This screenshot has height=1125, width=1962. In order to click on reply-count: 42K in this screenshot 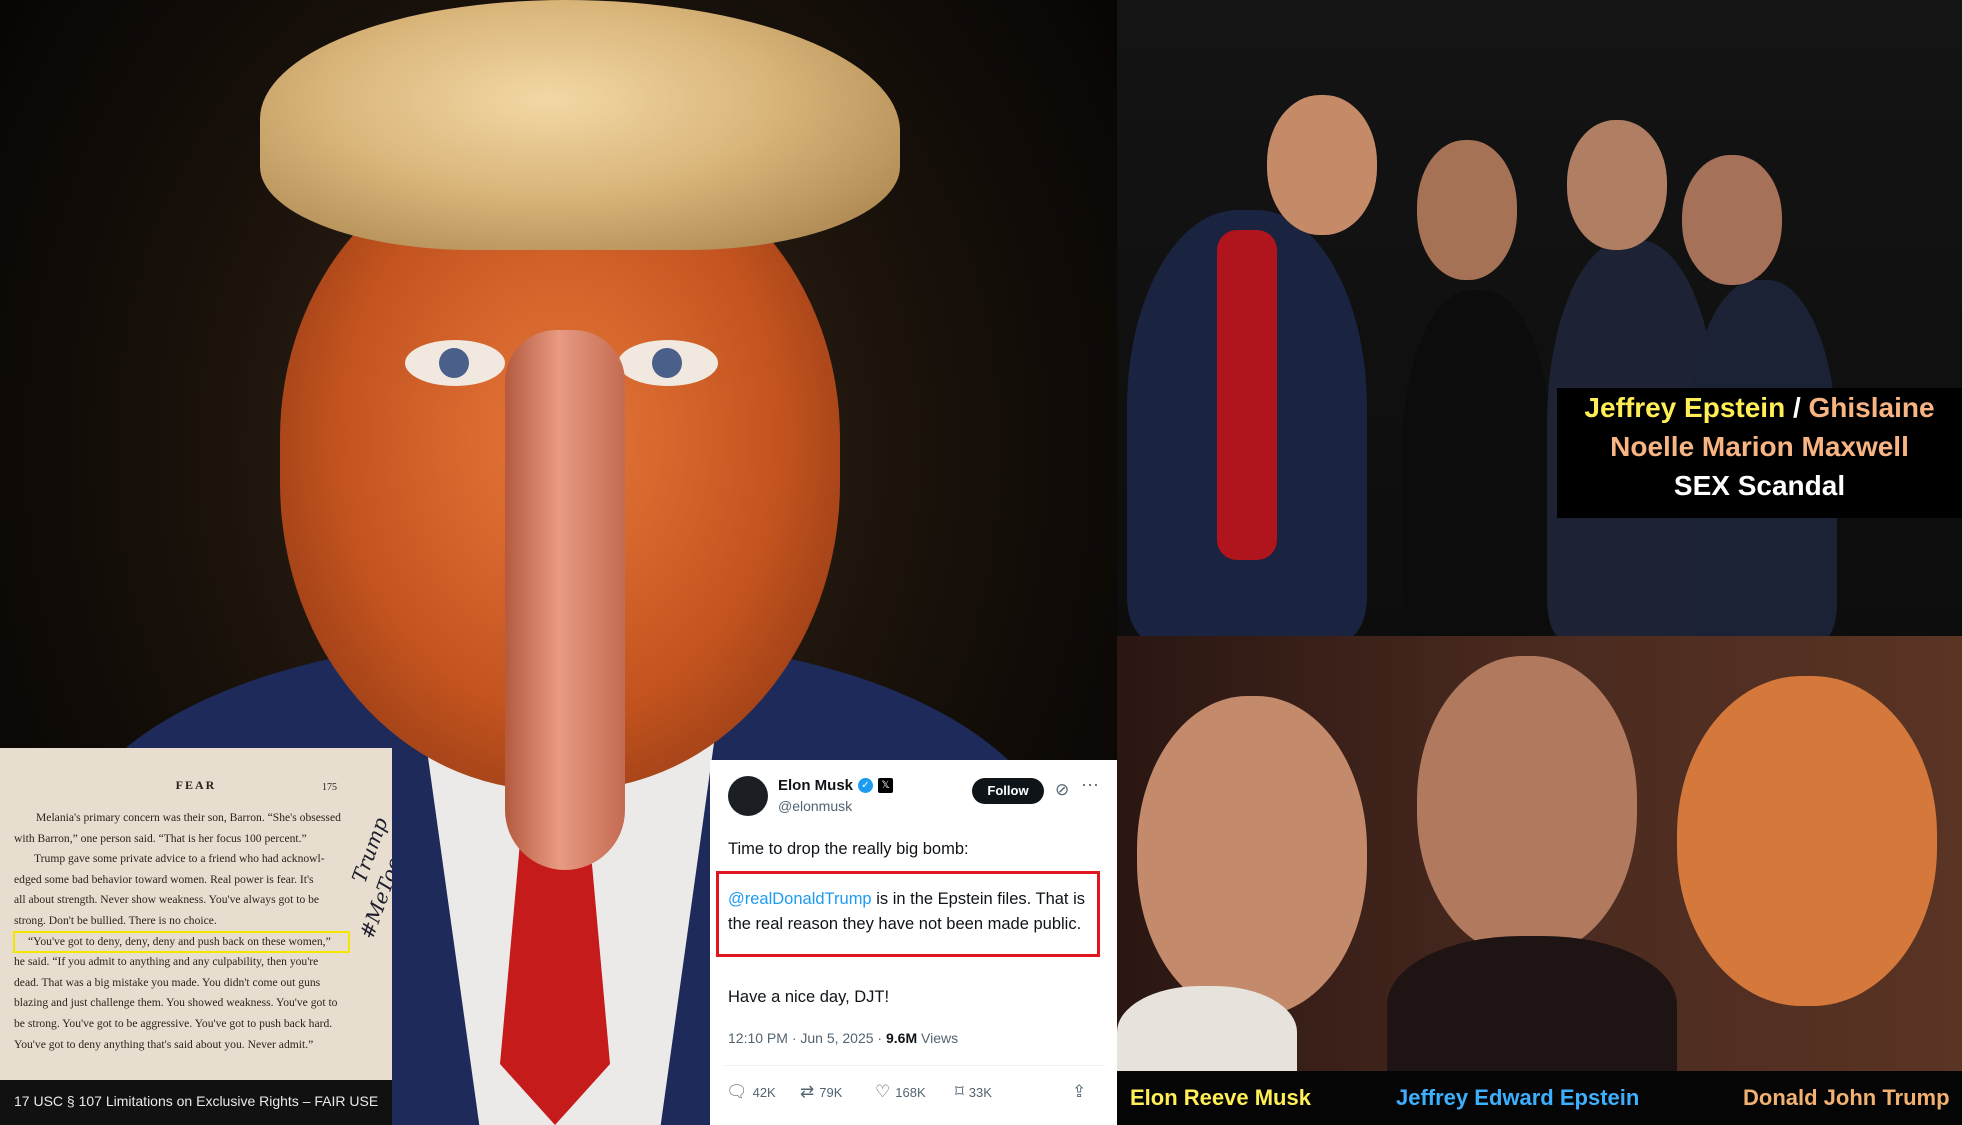, I will do `click(764, 1092)`.